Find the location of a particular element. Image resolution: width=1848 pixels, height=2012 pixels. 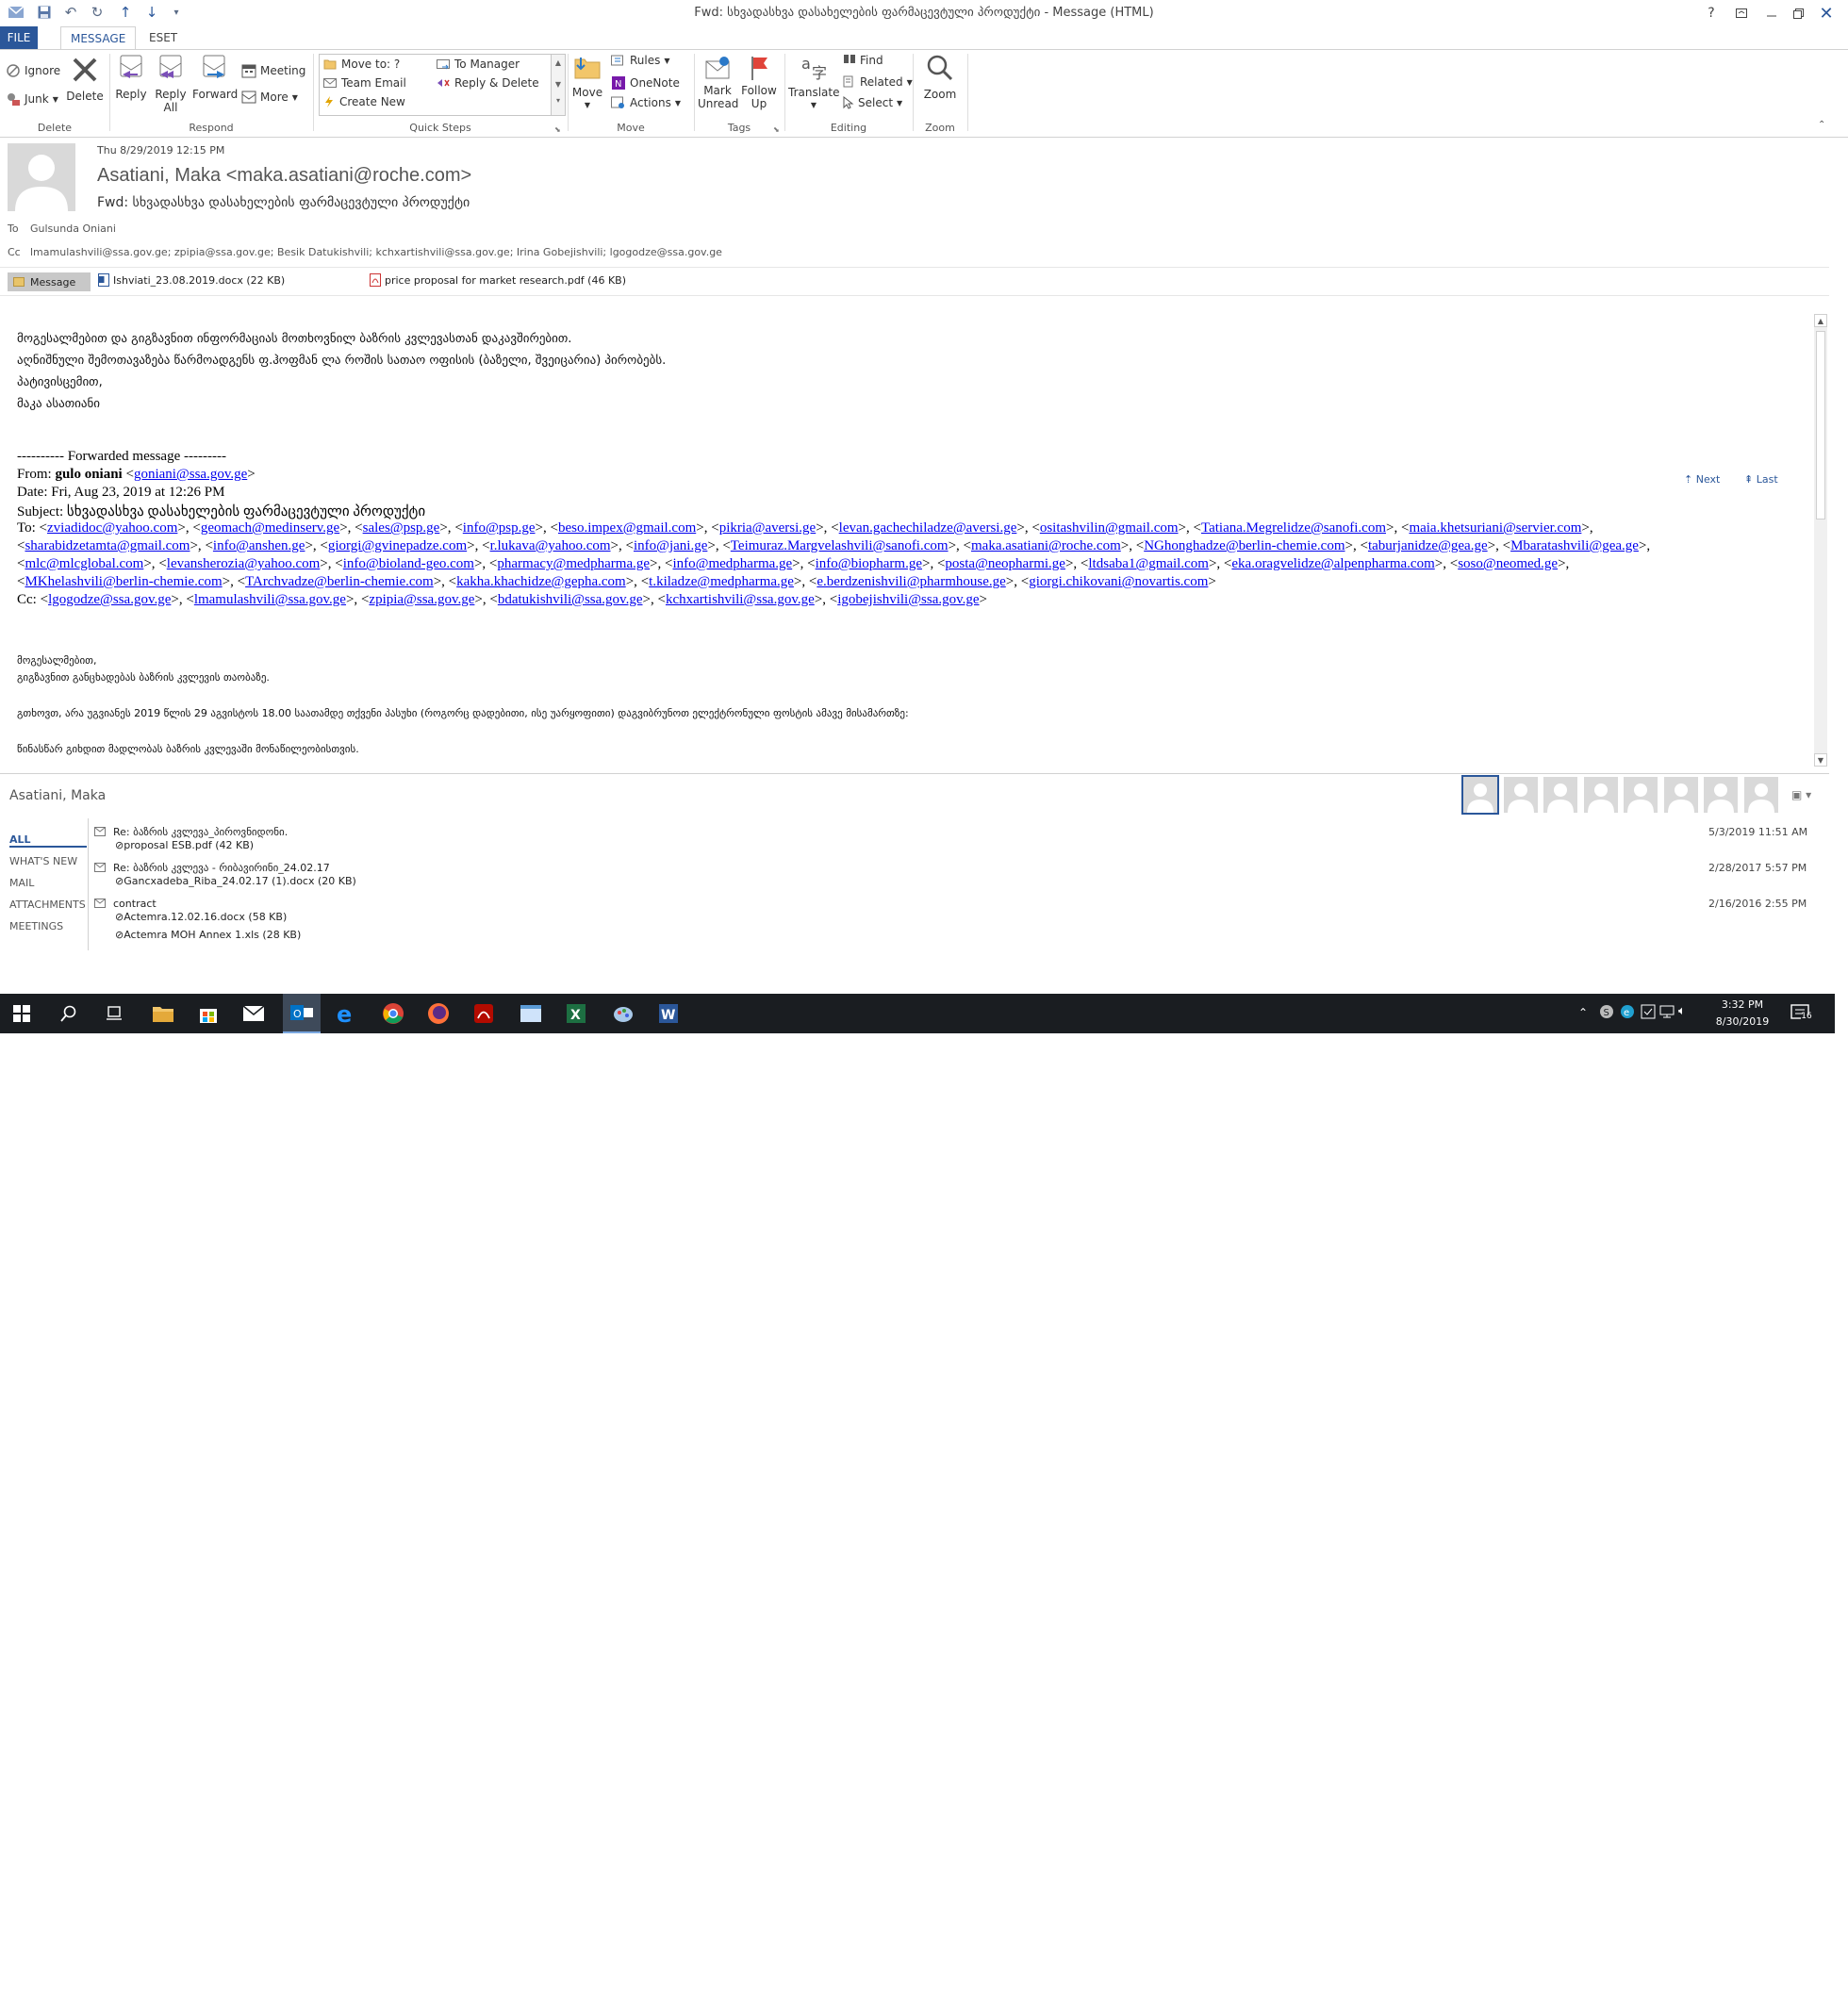

email-link: levan.gachechiladze@aversi.ge is located at coordinates (928, 528).